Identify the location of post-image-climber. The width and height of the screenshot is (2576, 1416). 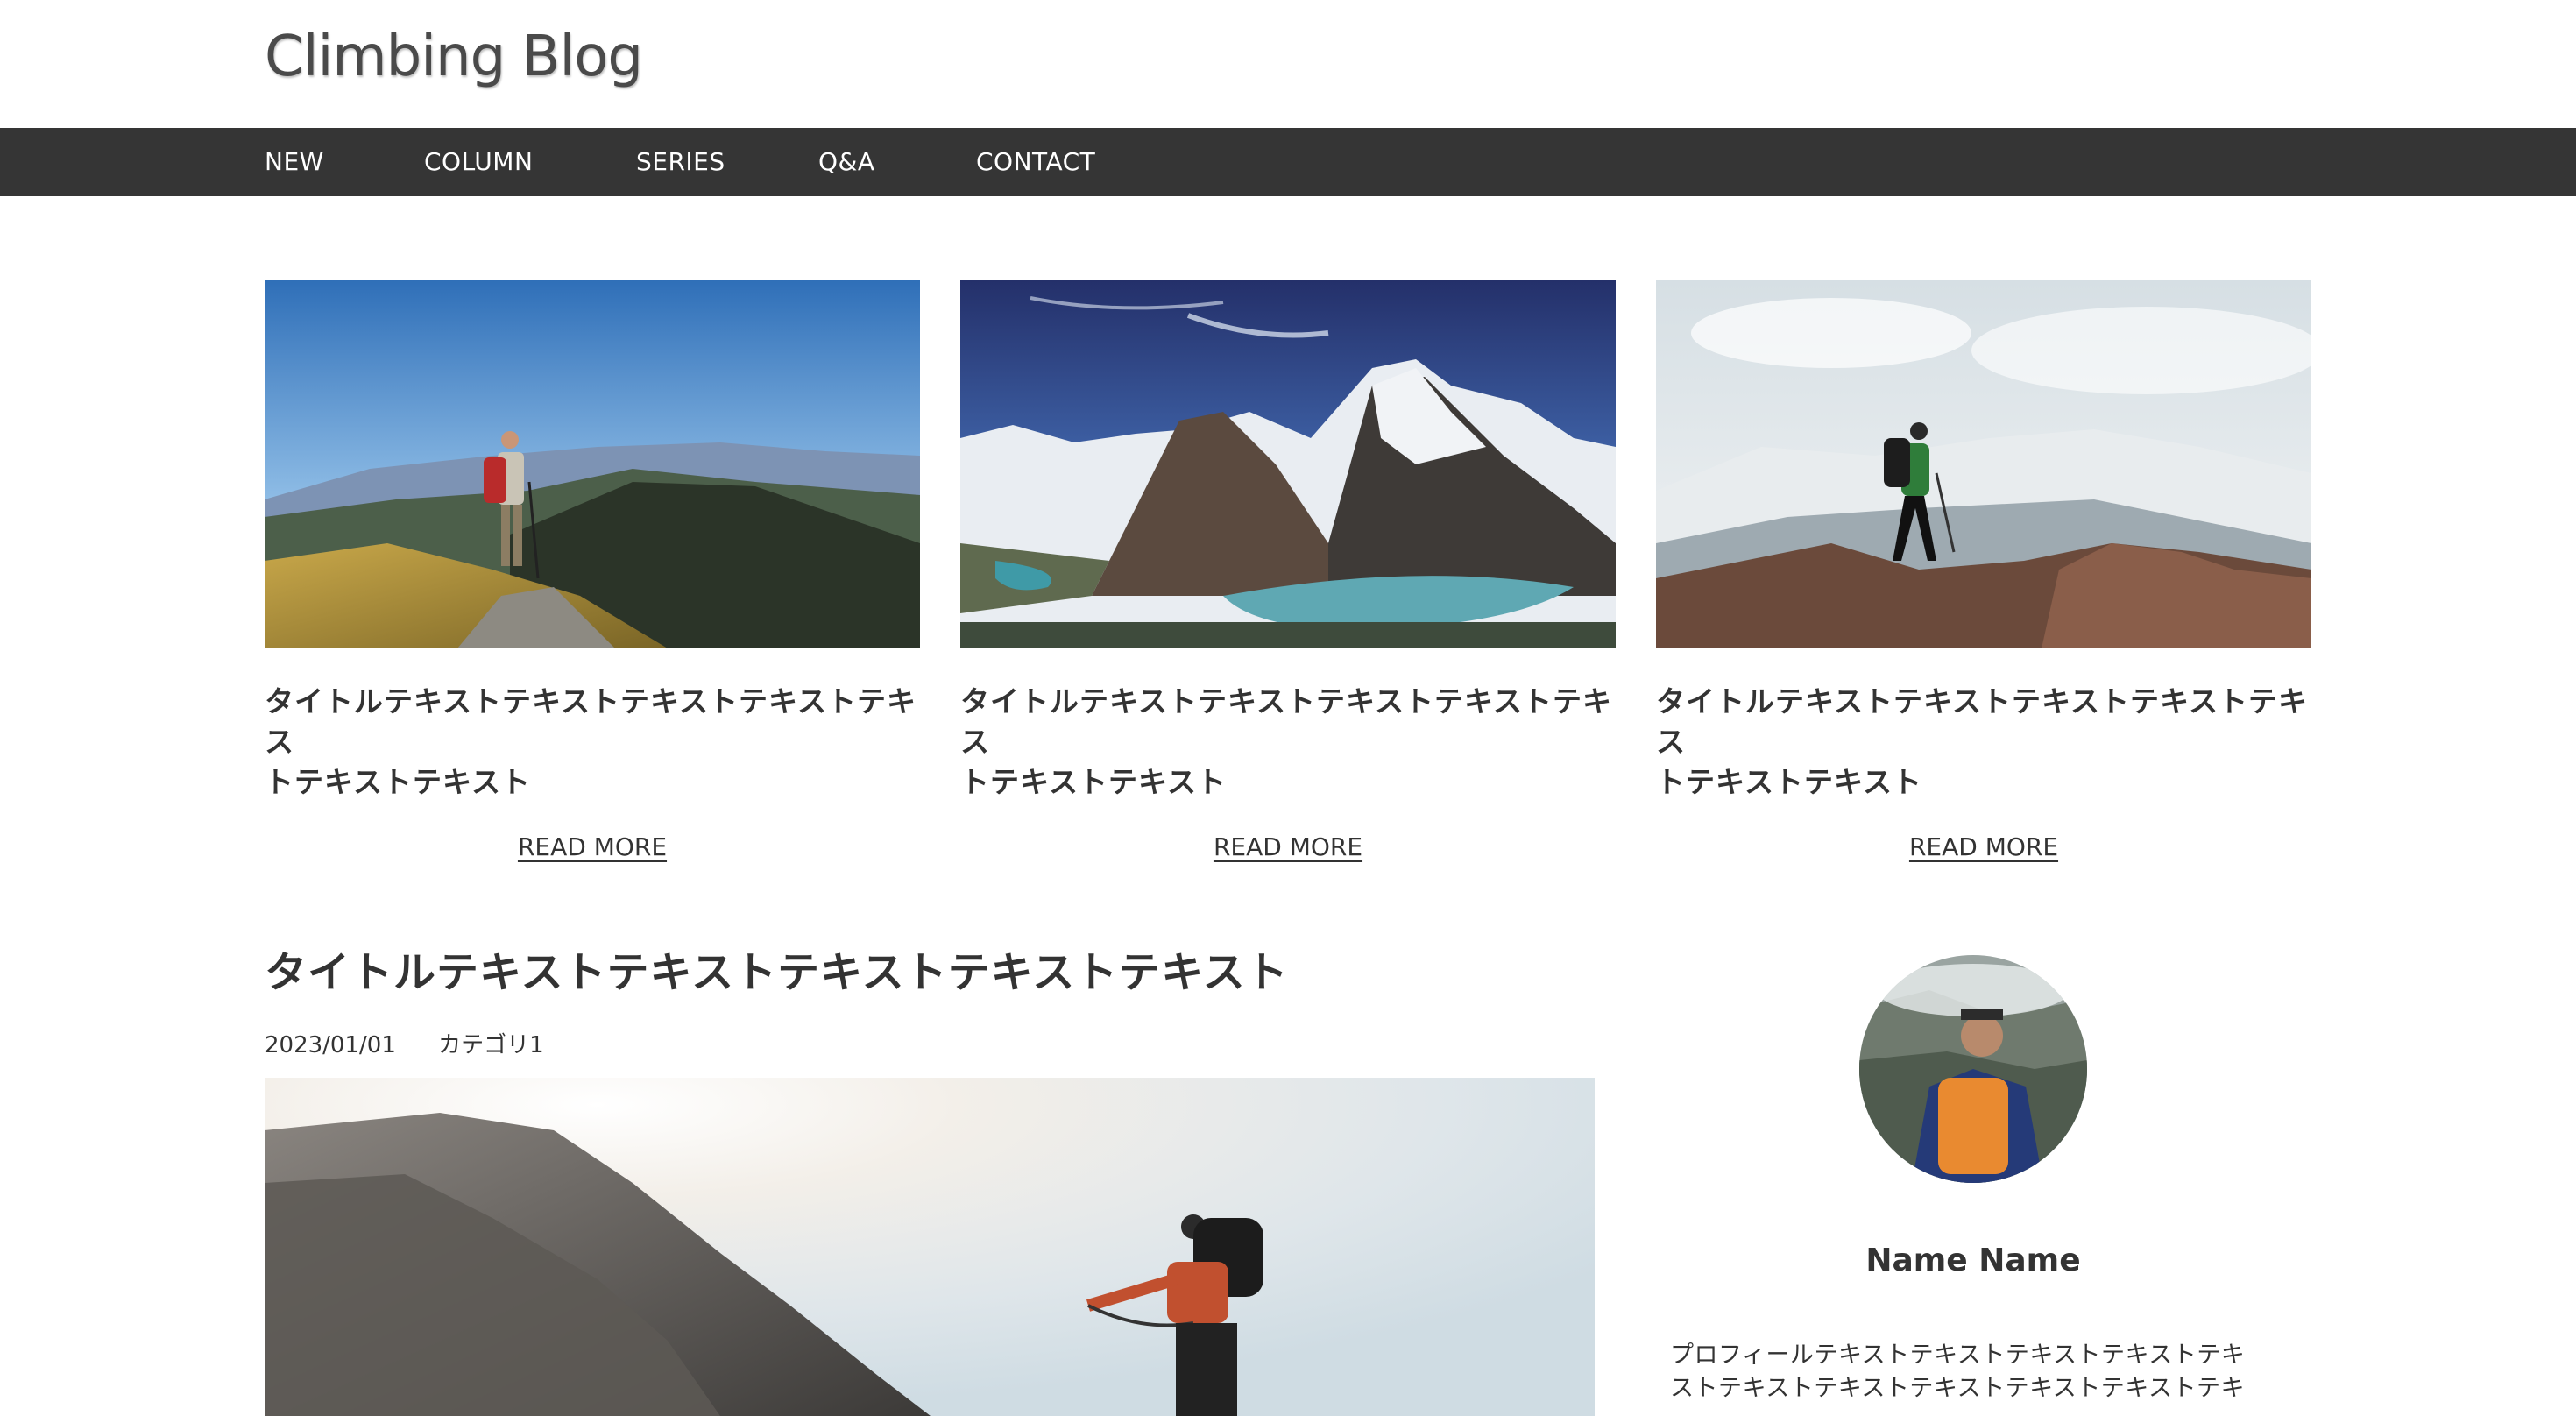
(930, 1247).